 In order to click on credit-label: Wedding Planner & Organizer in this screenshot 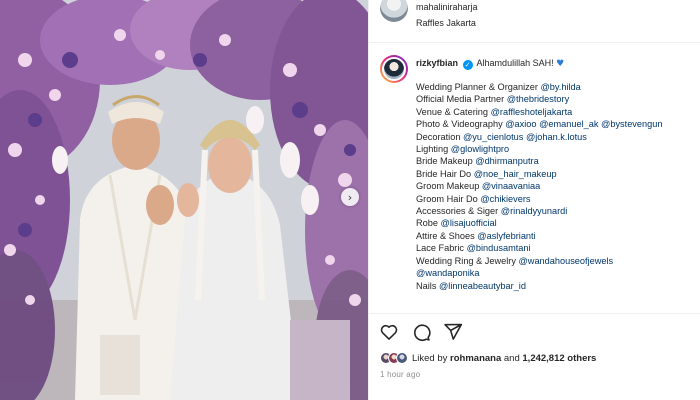, I will do `click(478, 87)`.